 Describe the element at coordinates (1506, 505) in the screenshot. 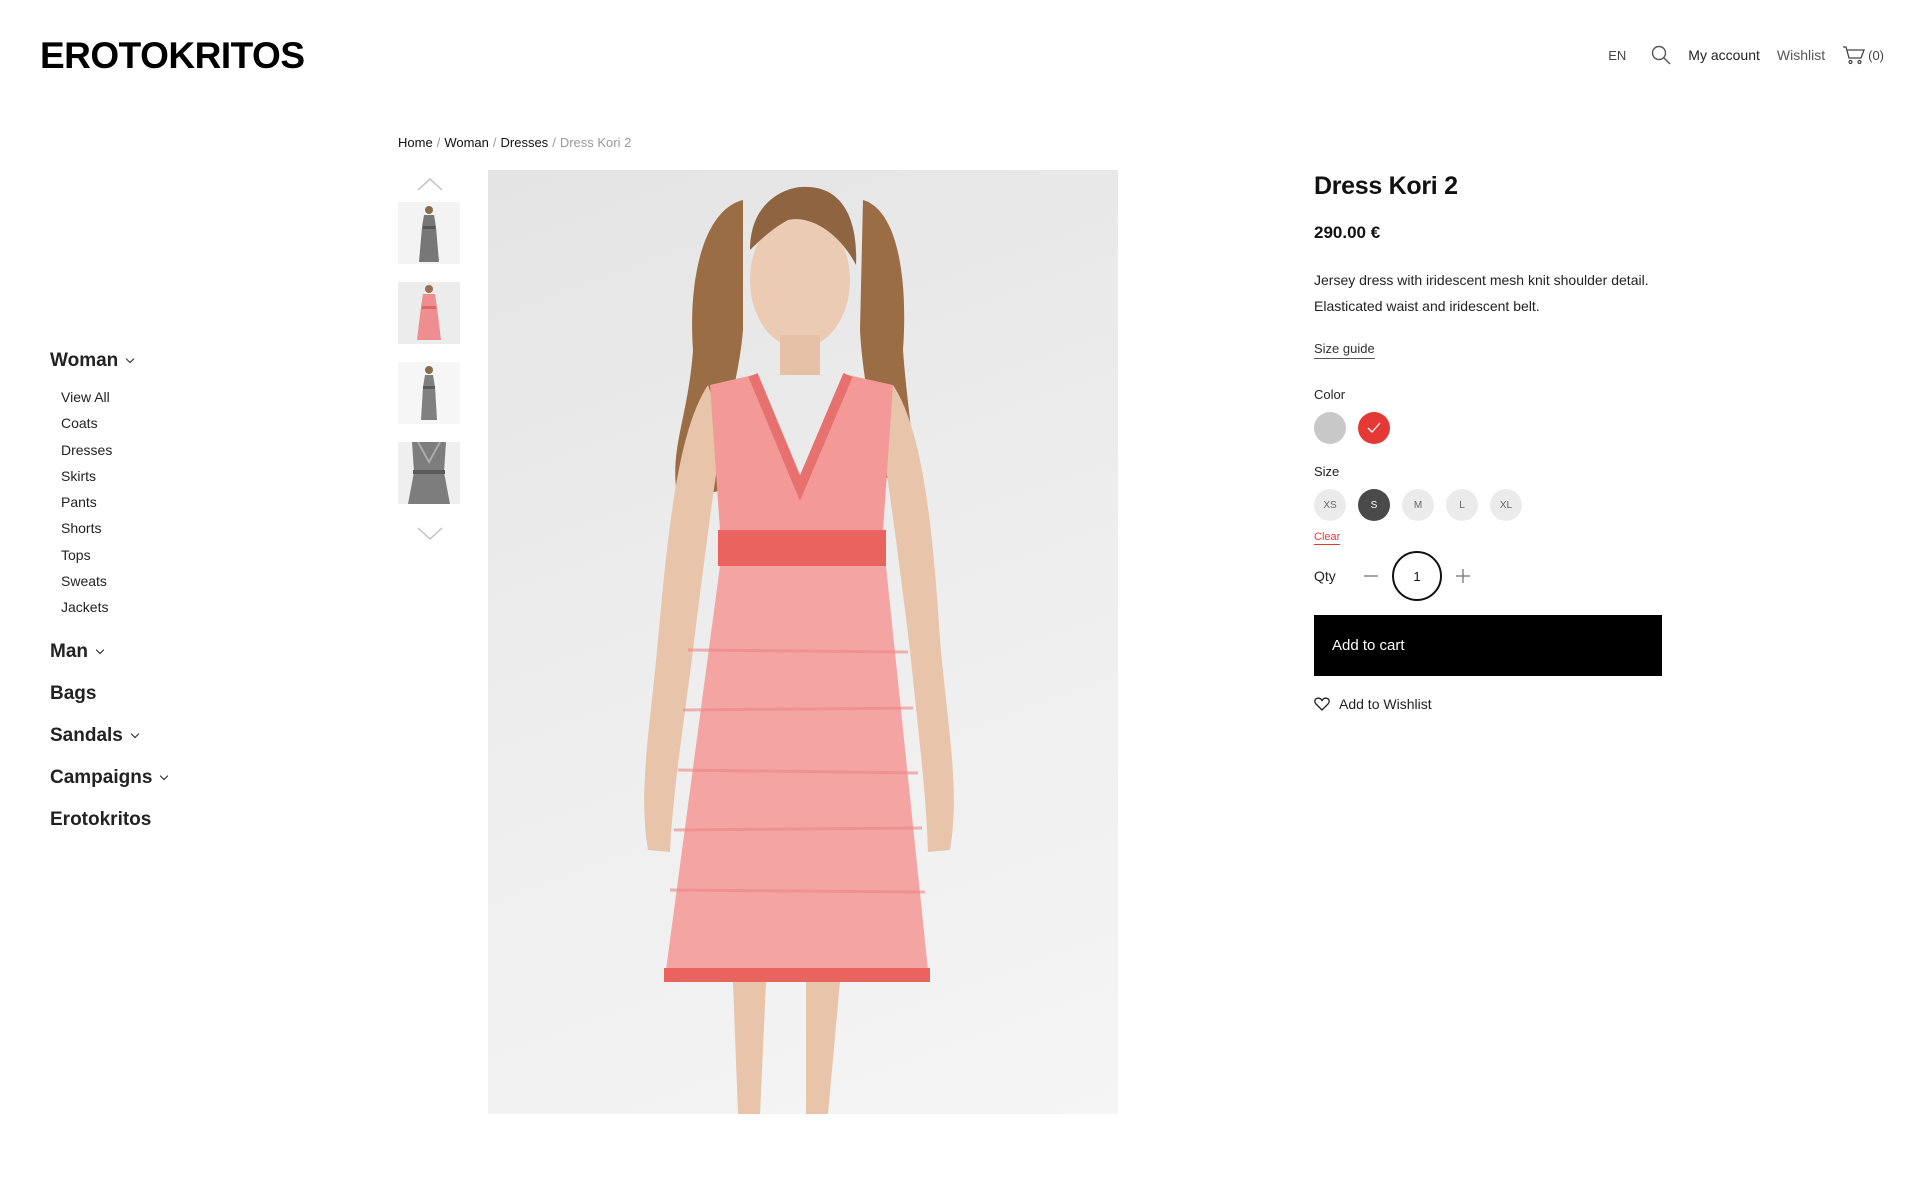

I see `size-option-xl: XL` at that location.